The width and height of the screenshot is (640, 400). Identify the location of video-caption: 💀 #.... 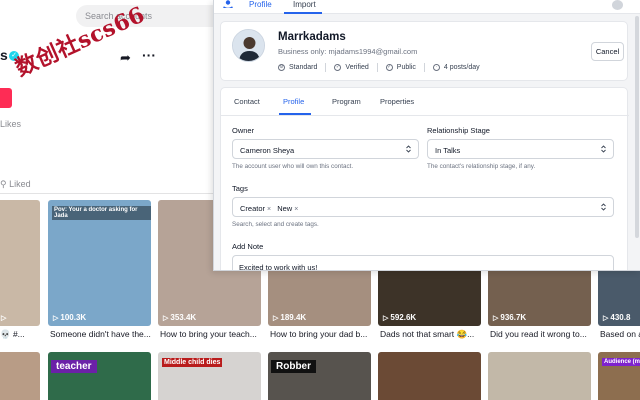
(20, 334).